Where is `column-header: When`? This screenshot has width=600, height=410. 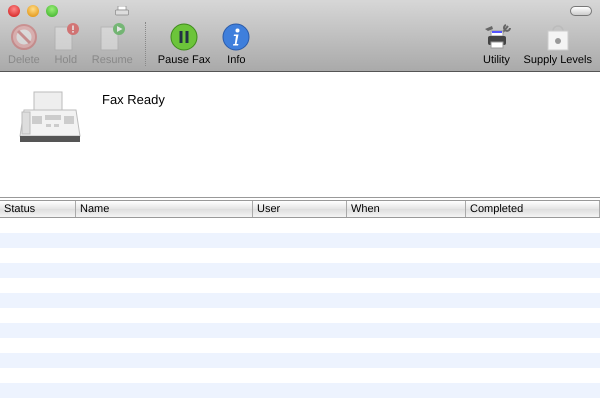 column-header: When is located at coordinates (406, 209).